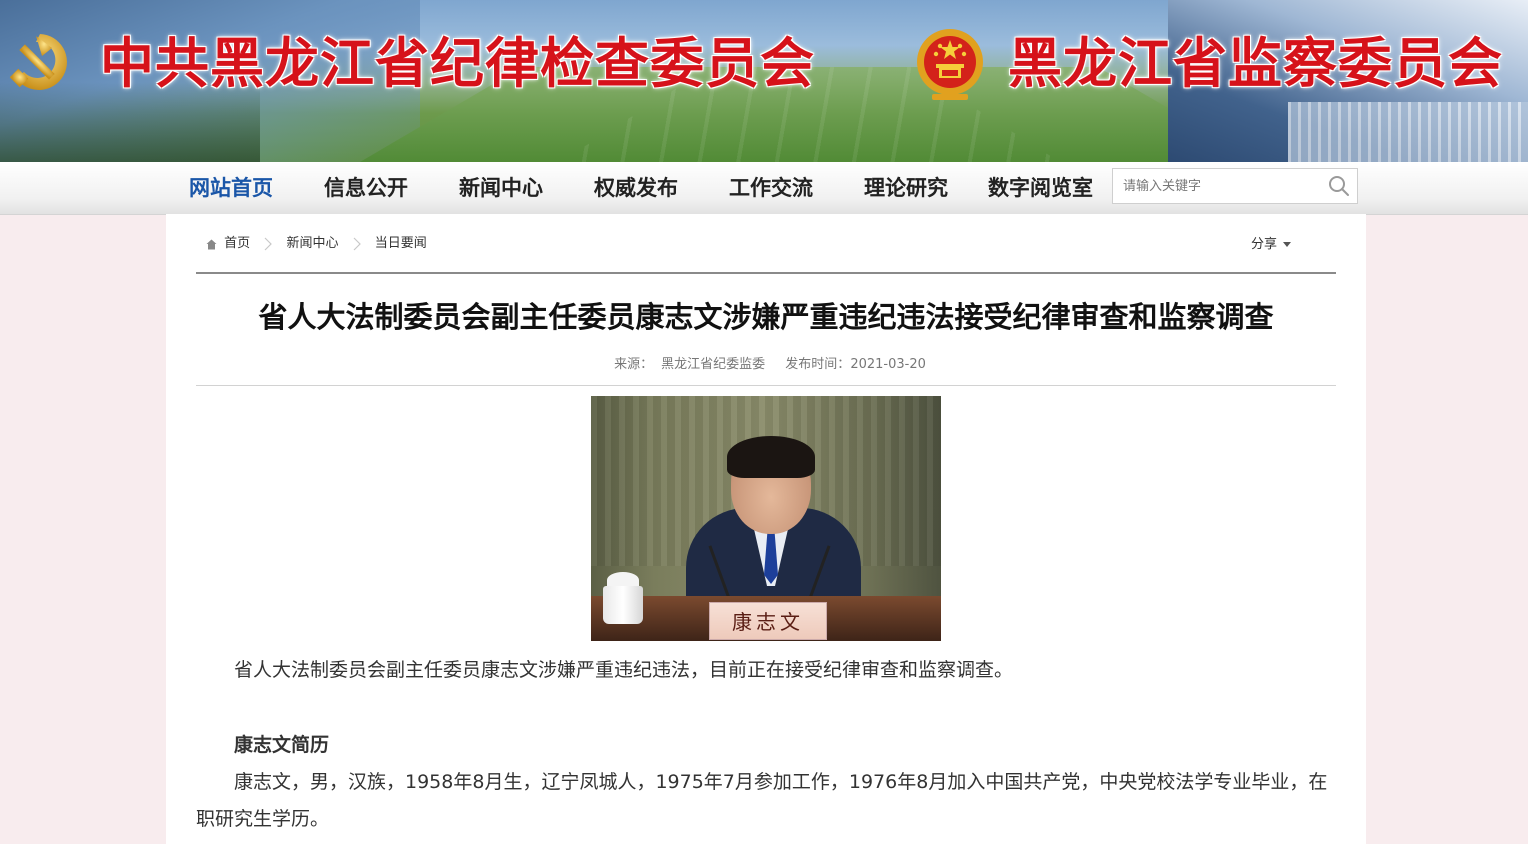 The height and width of the screenshot is (844, 1528). Describe the element at coordinates (623, 605) in the screenshot. I see `tea-cup` at that location.